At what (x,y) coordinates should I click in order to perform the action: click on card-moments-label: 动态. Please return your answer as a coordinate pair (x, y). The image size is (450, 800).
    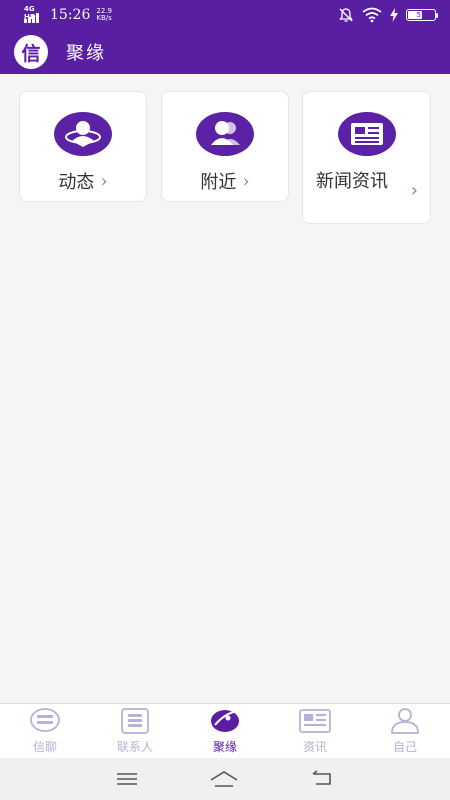
    Looking at the image, I should click on (76, 182).